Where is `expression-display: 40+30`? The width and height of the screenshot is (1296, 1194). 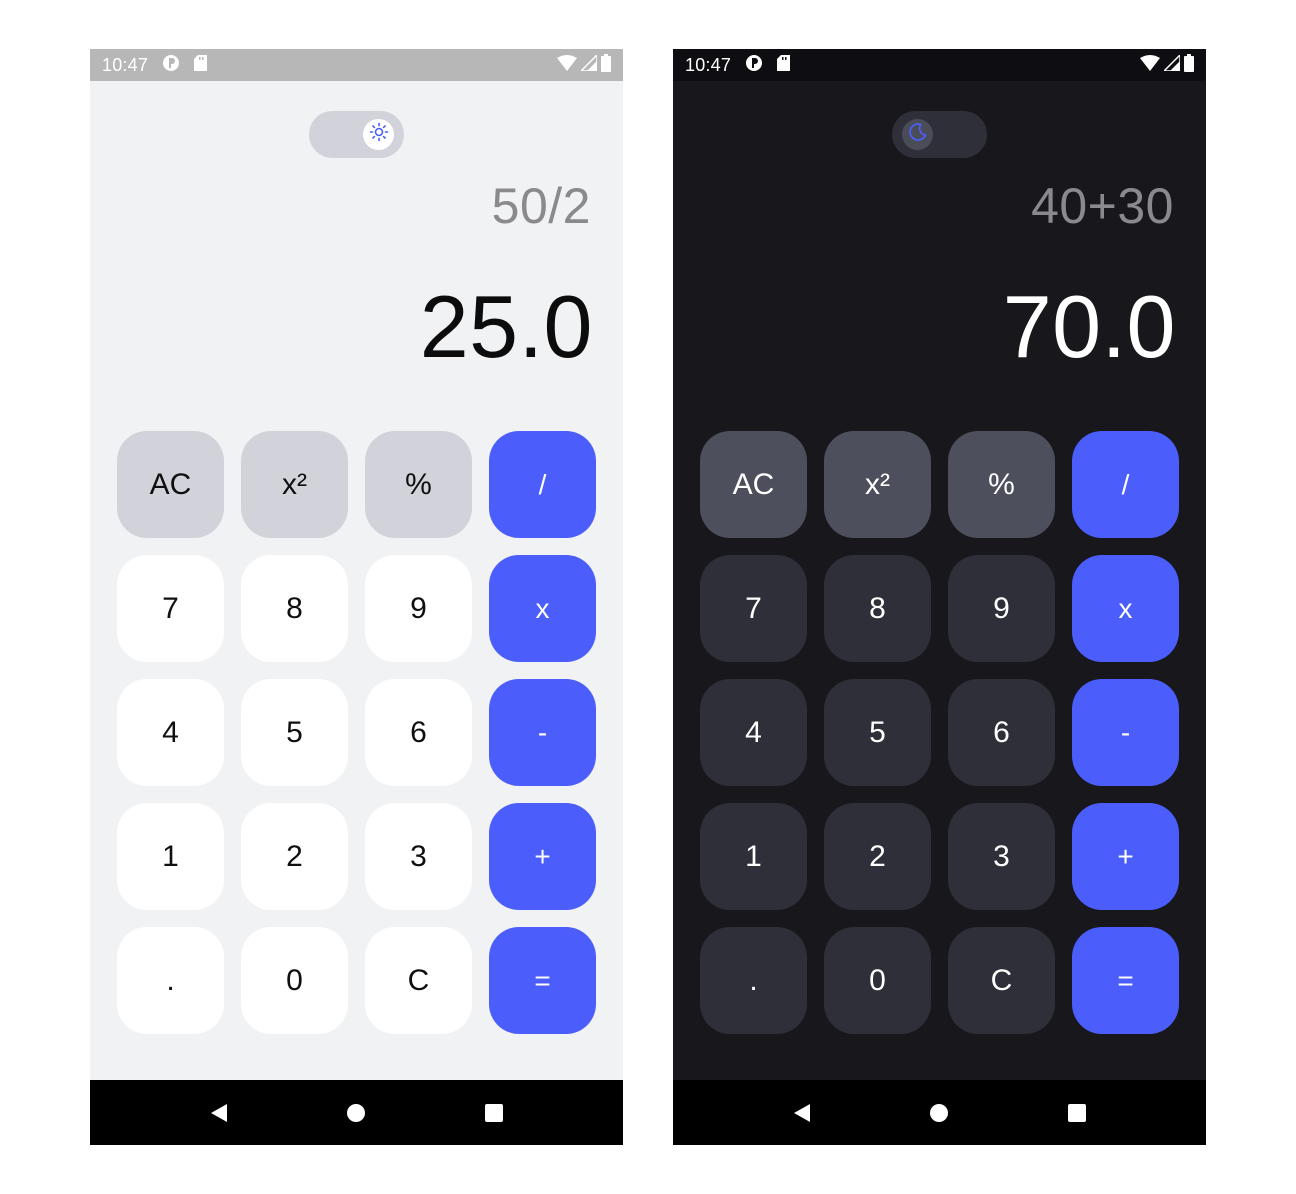
expression-display: 40+30 is located at coordinates (1102, 206).